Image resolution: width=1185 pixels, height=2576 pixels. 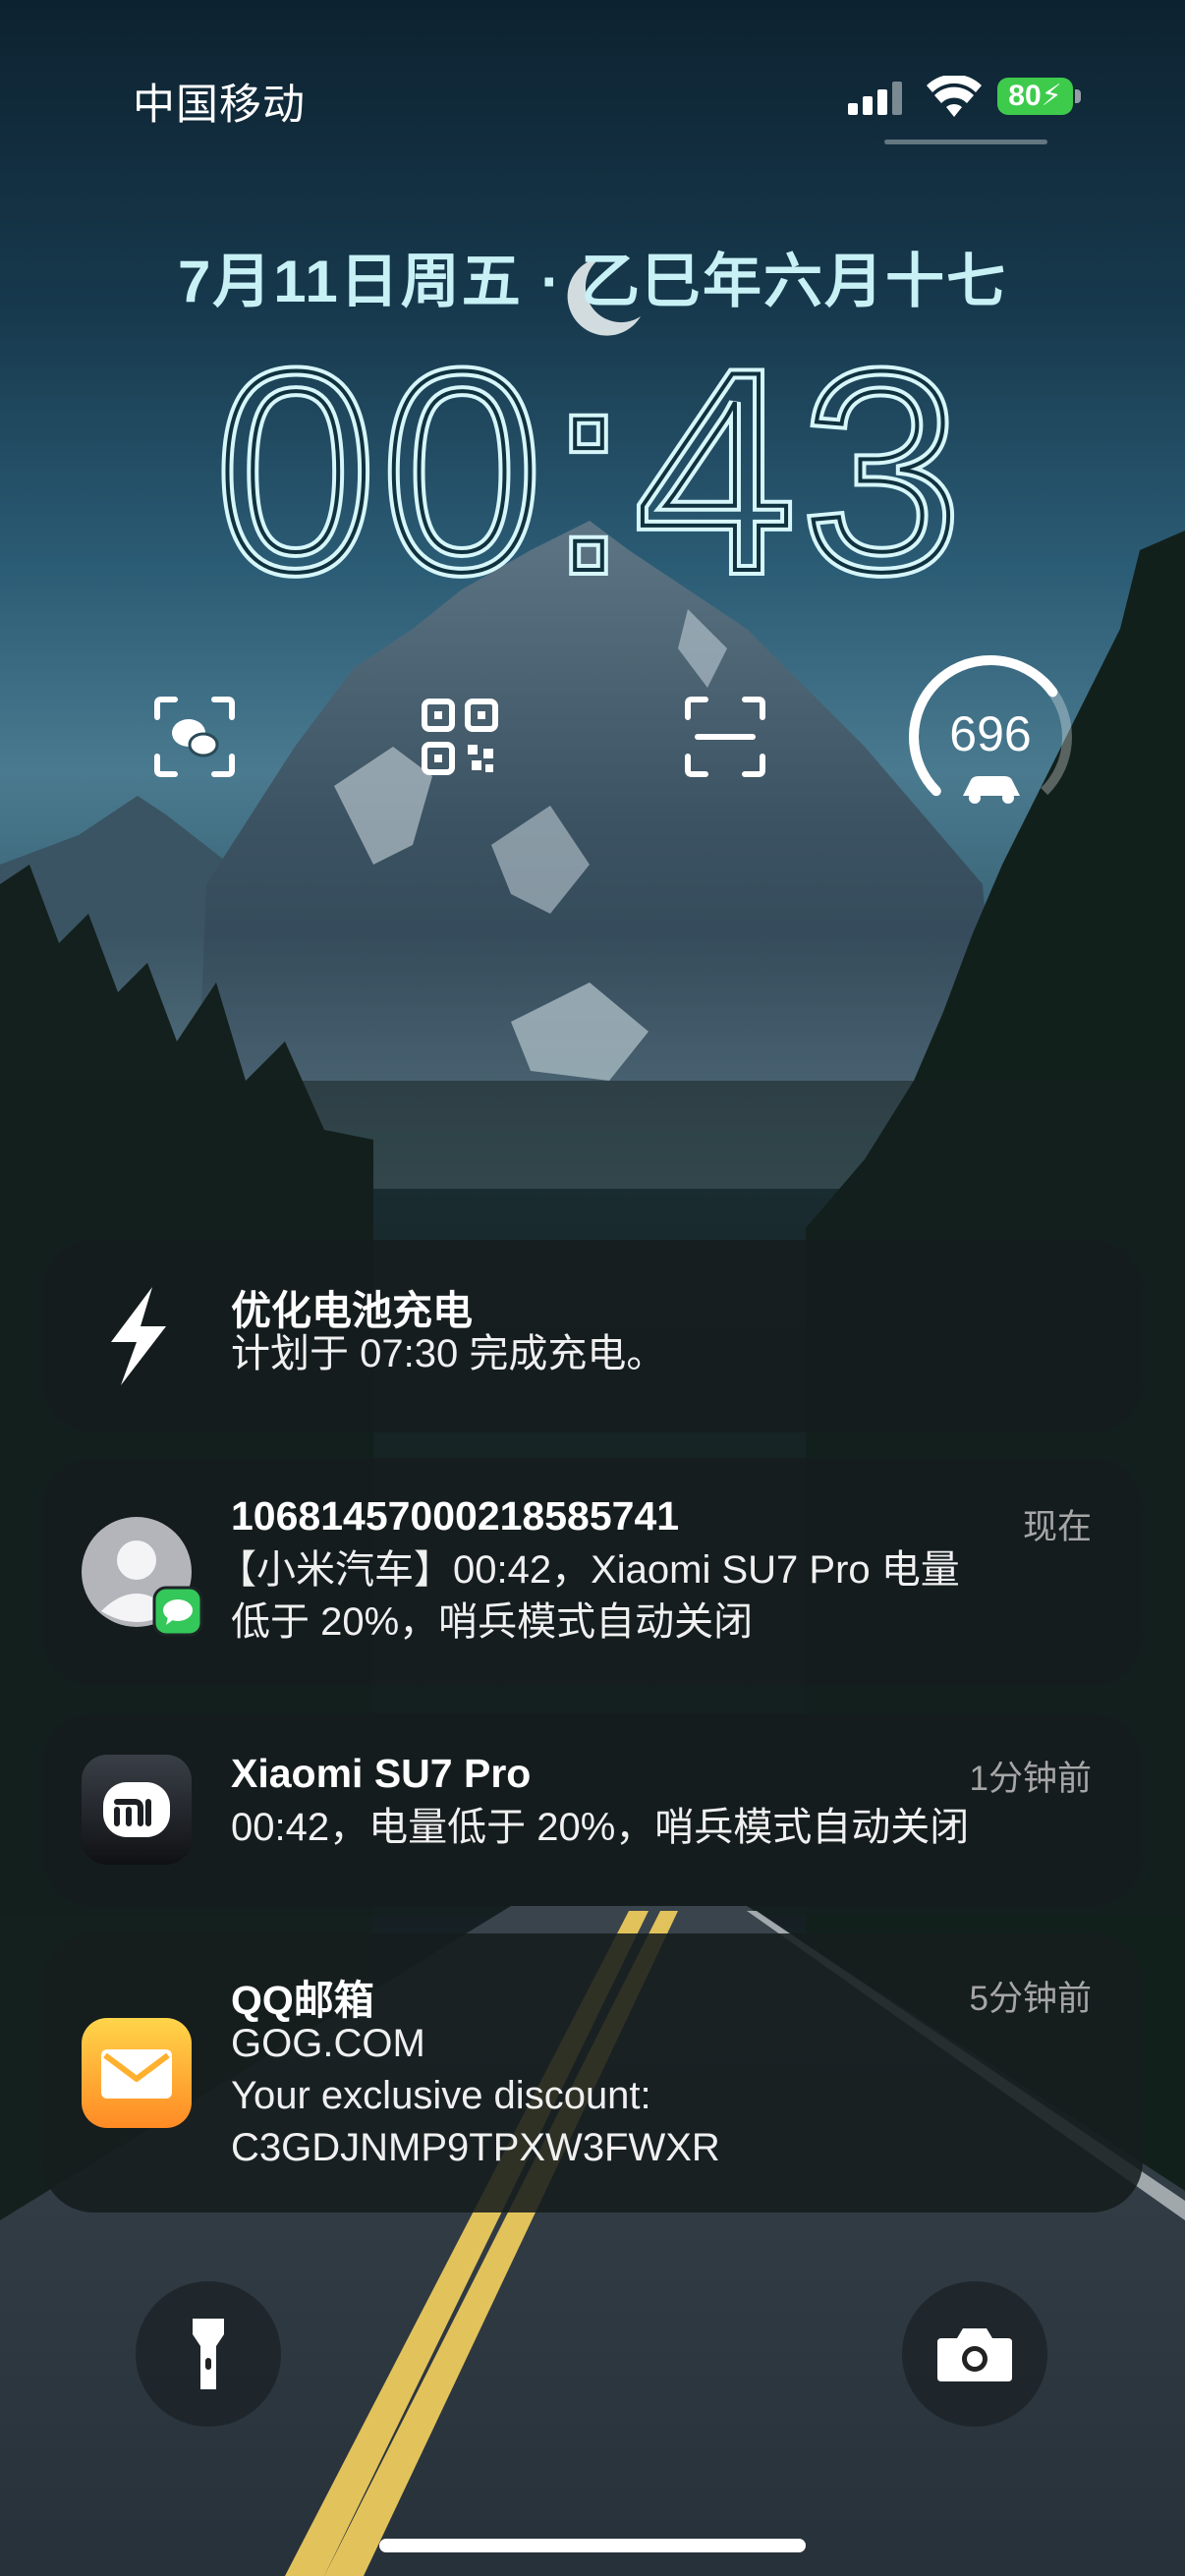 I want to click on flashlight-icon, so click(x=209, y=2354).